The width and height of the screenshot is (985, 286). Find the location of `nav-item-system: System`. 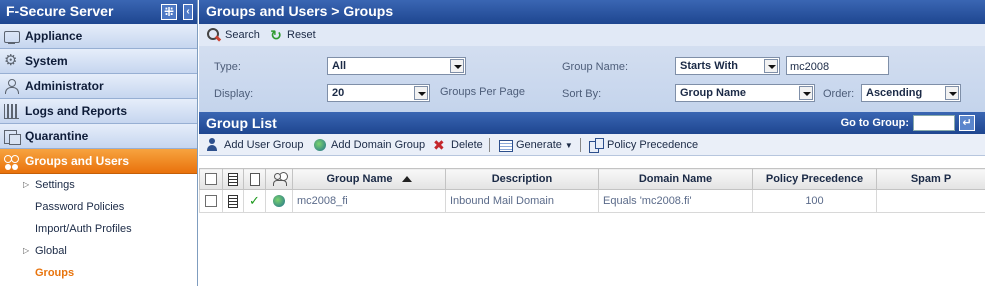

nav-item-system: System is located at coordinates (98, 61).